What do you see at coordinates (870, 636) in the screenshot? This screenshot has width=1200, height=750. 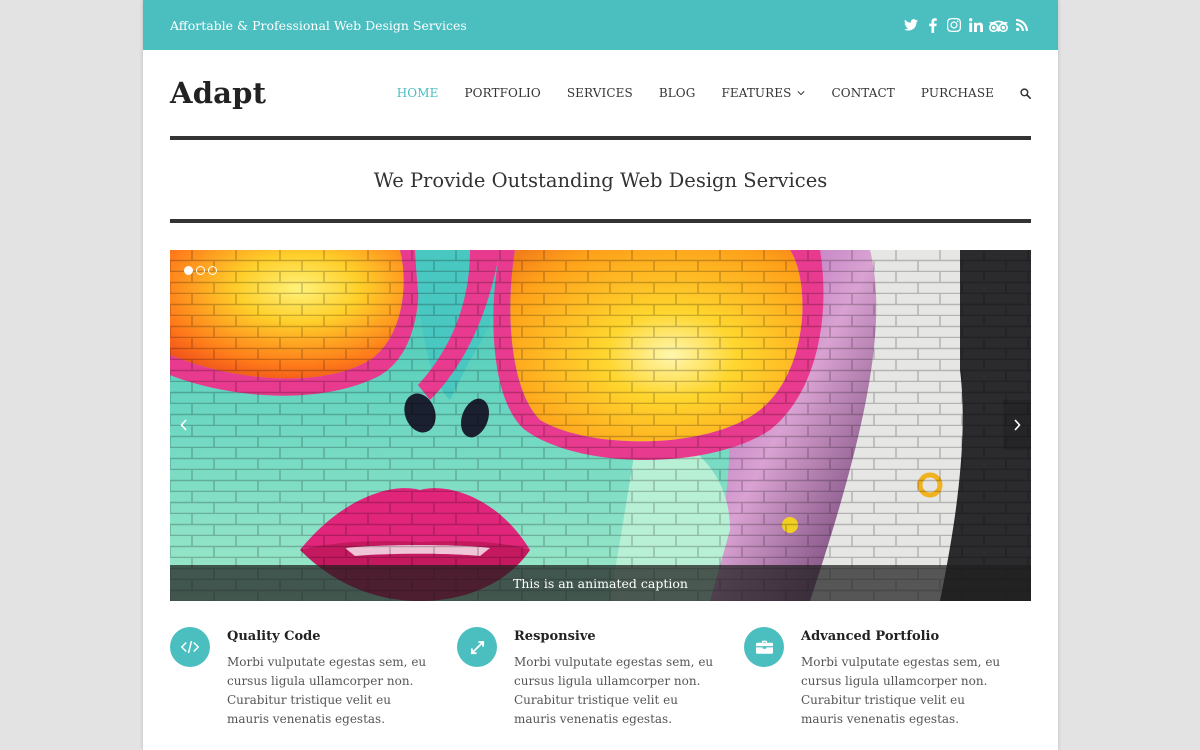 I see `feature-title: Advanced Portfolio` at bounding box center [870, 636].